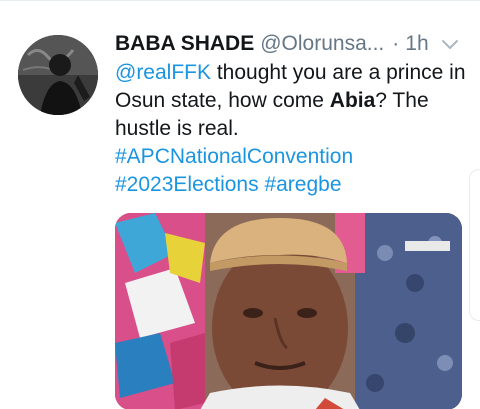  I want to click on mention-link: @realFFK, so click(163, 72).